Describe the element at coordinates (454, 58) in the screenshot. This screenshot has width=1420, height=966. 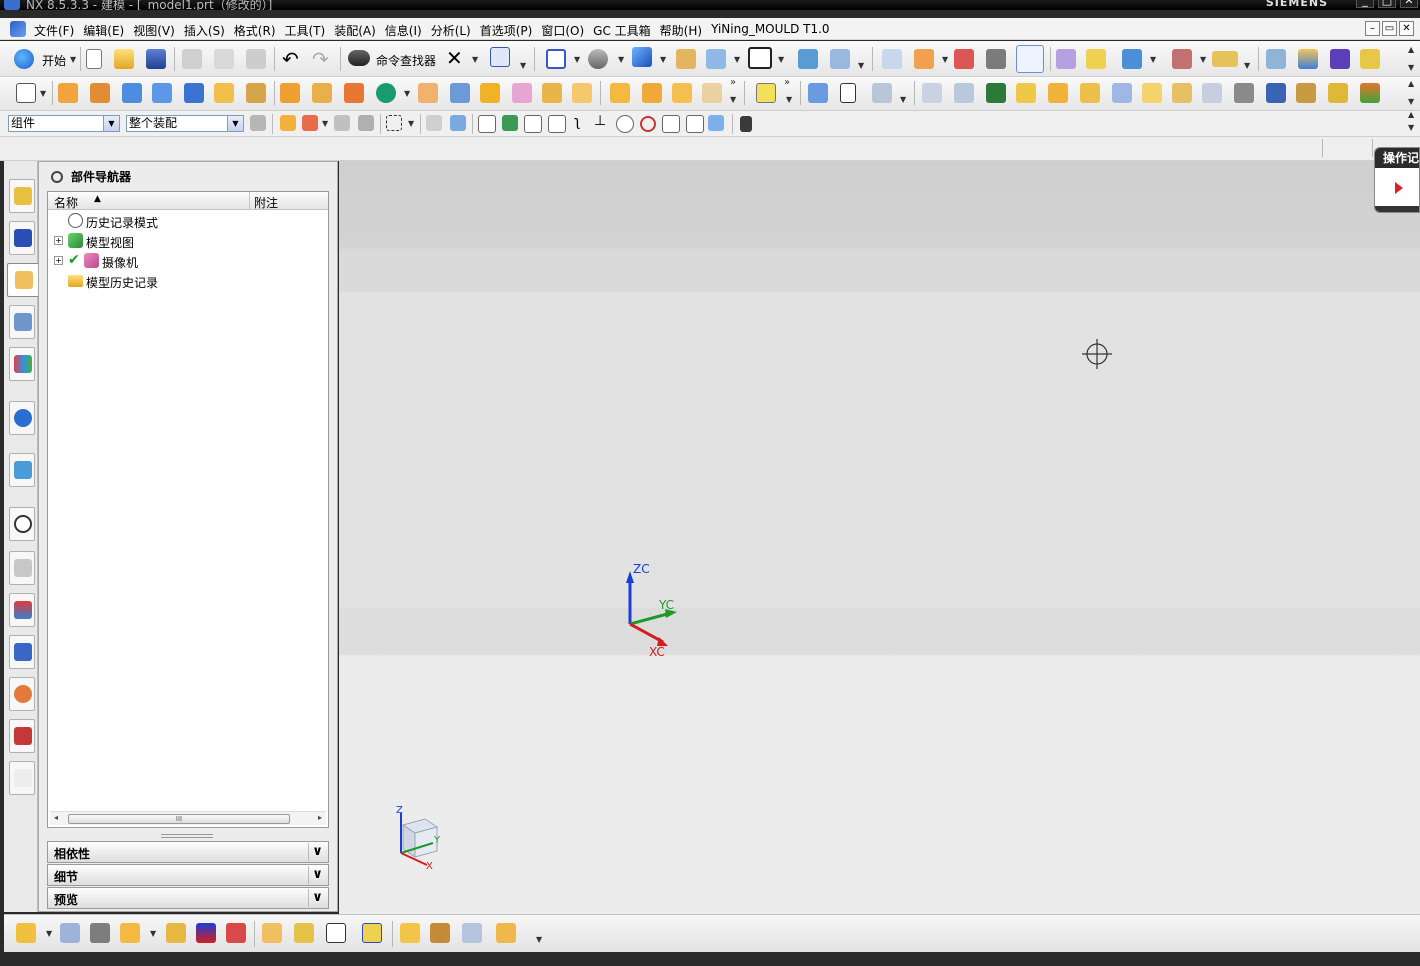
I see `cancel-selection-icon: ✕` at that location.